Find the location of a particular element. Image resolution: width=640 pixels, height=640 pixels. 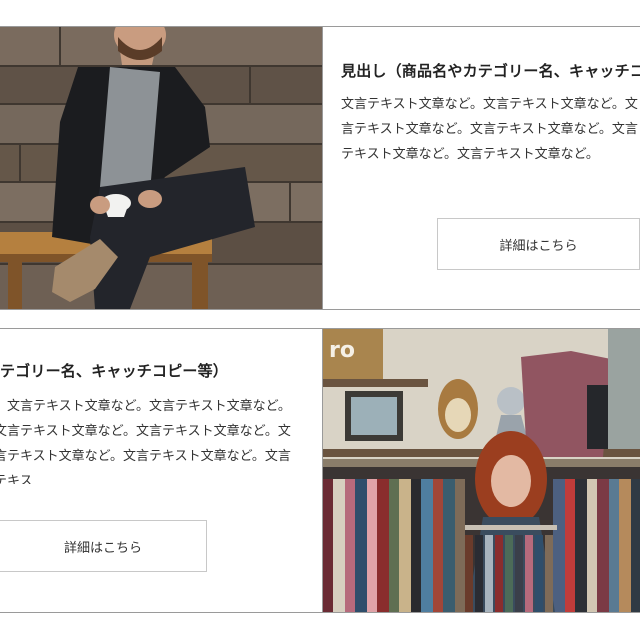

card2-heading-clip: テゴリー名、キャッチコピー等） is located at coordinates (161, 370).